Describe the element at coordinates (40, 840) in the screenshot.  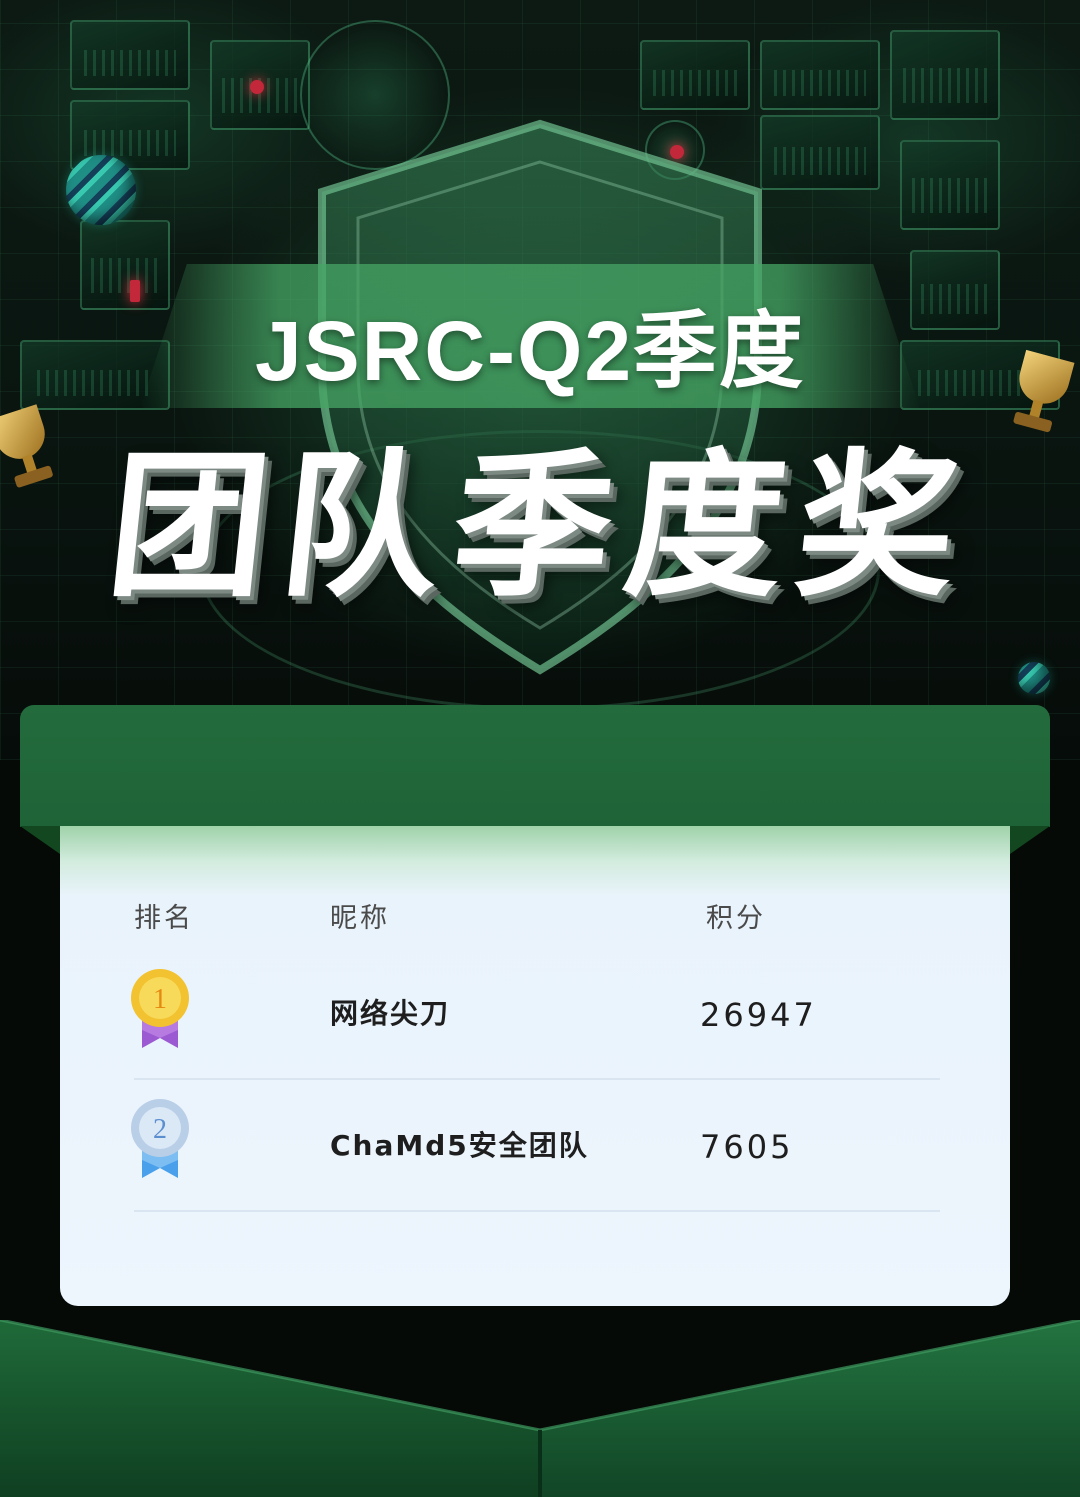
I see `band-fold-left` at that location.